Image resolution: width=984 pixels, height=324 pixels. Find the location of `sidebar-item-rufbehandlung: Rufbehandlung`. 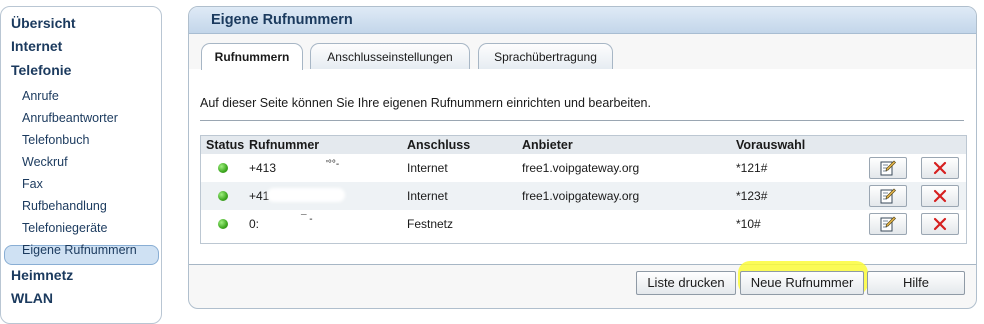

sidebar-item-rufbehandlung: Rufbehandlung is located at coordinates (64, 206).